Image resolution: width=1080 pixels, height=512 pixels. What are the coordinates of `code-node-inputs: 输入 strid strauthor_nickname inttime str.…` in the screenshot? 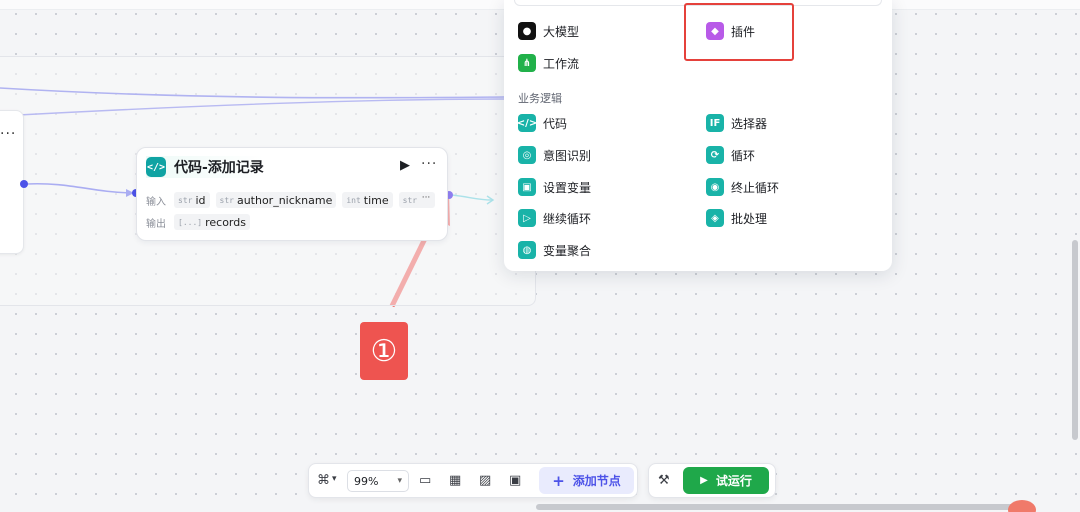 It's located at (293, 200).